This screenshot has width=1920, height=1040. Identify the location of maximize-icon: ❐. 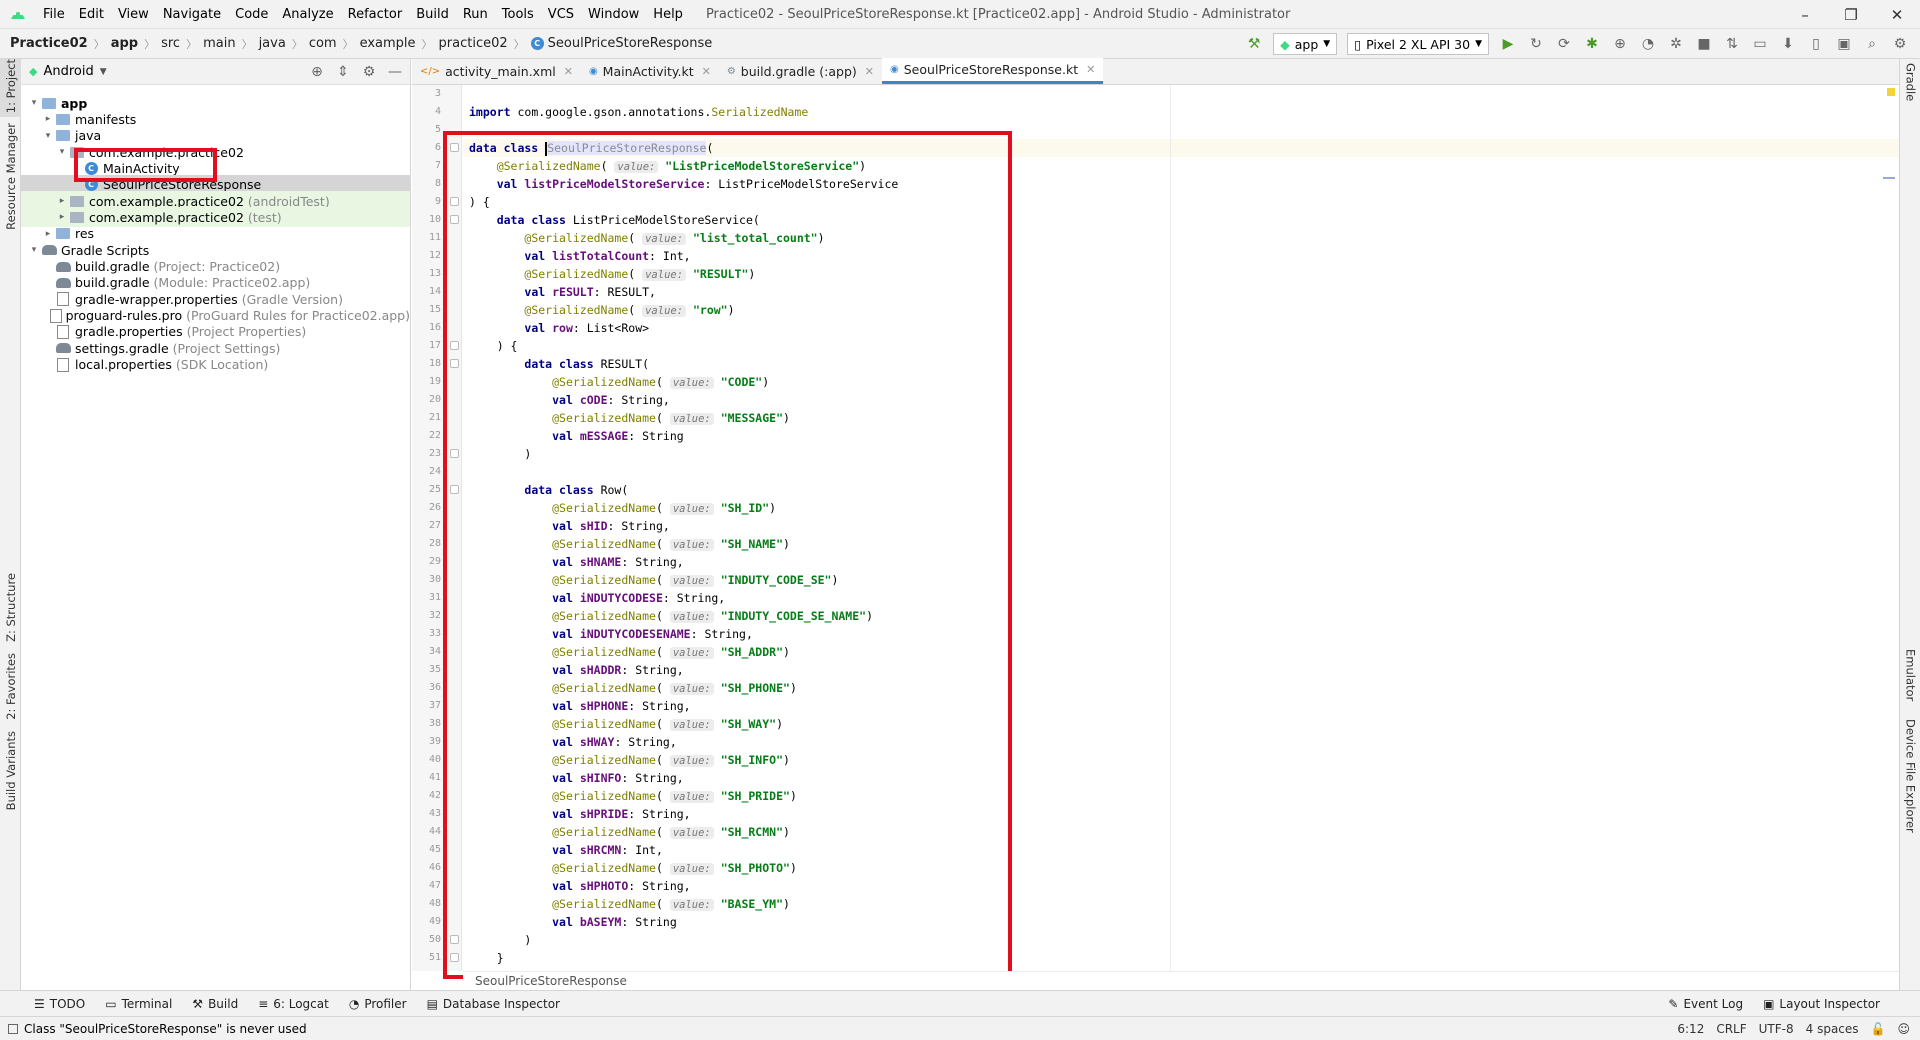
(1851, 14).